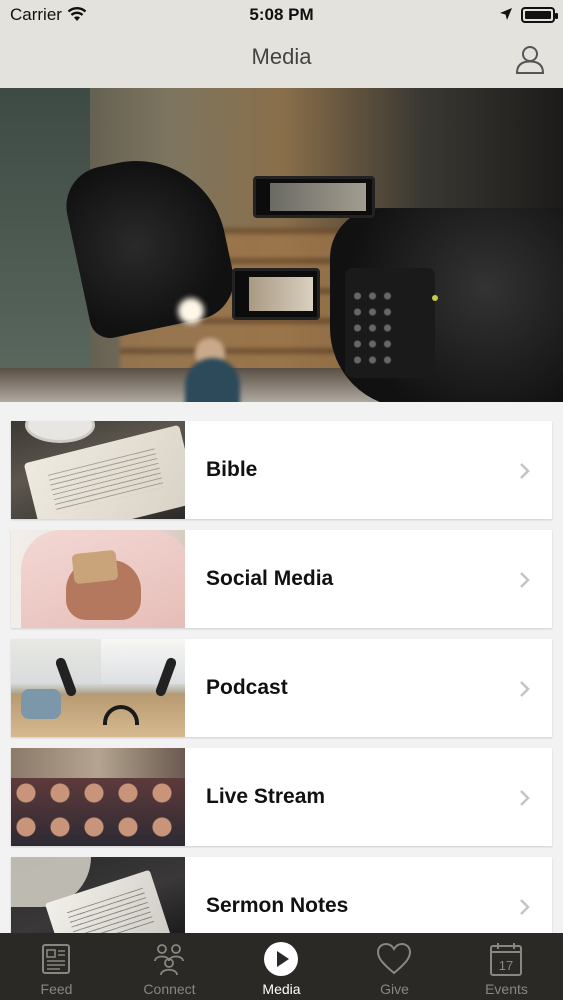  Describe the element at coordinates (98, 688) in the screenshot. I see `podcast-thumbnail` at that location.